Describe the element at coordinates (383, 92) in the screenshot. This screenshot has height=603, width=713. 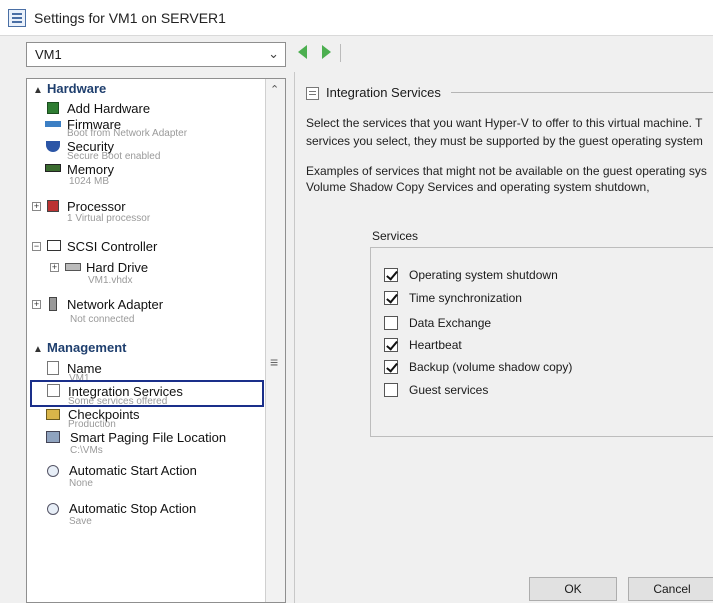
I see `pane-title: Integration Services` at that location.